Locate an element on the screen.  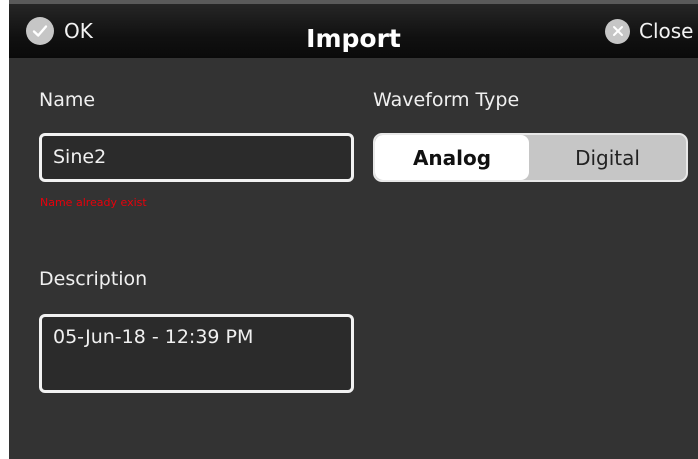
name-label: Name is located at coordinates (67, 100).